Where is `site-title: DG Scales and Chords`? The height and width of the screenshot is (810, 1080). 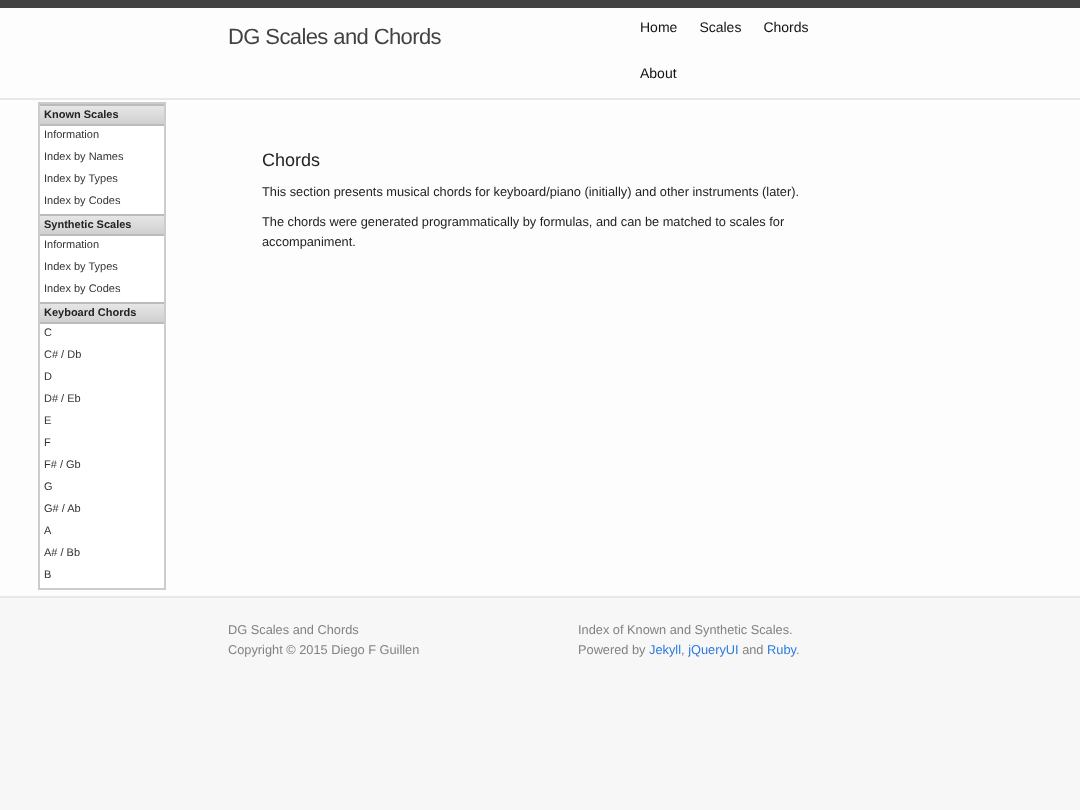 site-title: DG Scales and Chords is located at coordinates (434, 62).